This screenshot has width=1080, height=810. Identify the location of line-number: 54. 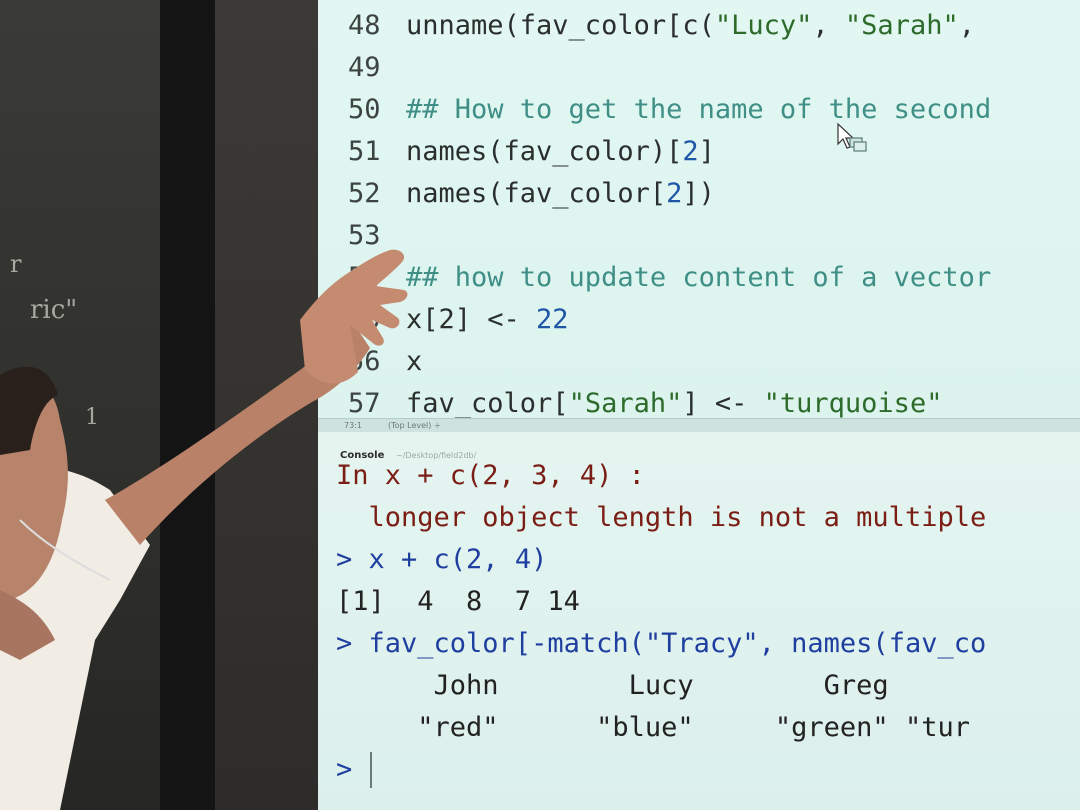
(364, 277).